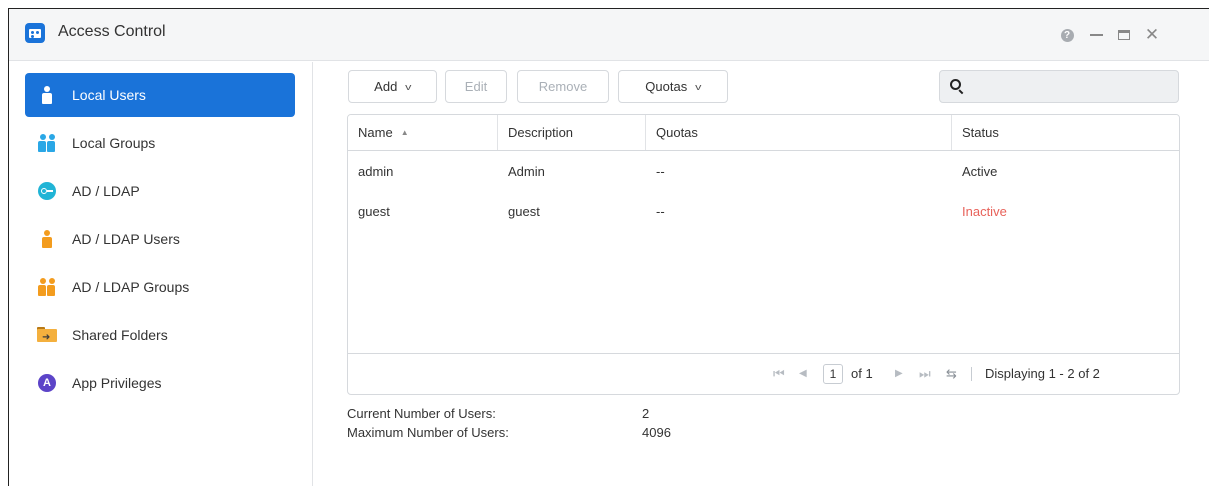 The height and width of the screenshot is (486, 1209). I want to click on current-users-label: Current Number of Users:, so click(421, 413).